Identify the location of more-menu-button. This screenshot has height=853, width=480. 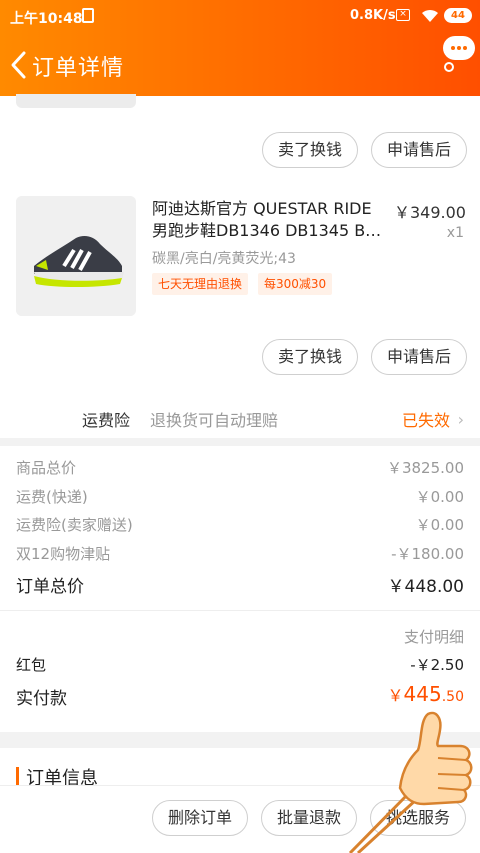
(459, 48).